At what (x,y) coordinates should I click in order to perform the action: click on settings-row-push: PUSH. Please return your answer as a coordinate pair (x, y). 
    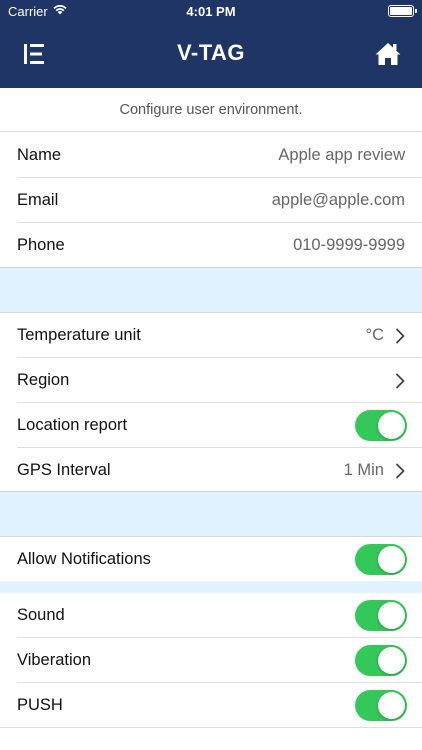
    Looking at the image, I should click on (211, 705).